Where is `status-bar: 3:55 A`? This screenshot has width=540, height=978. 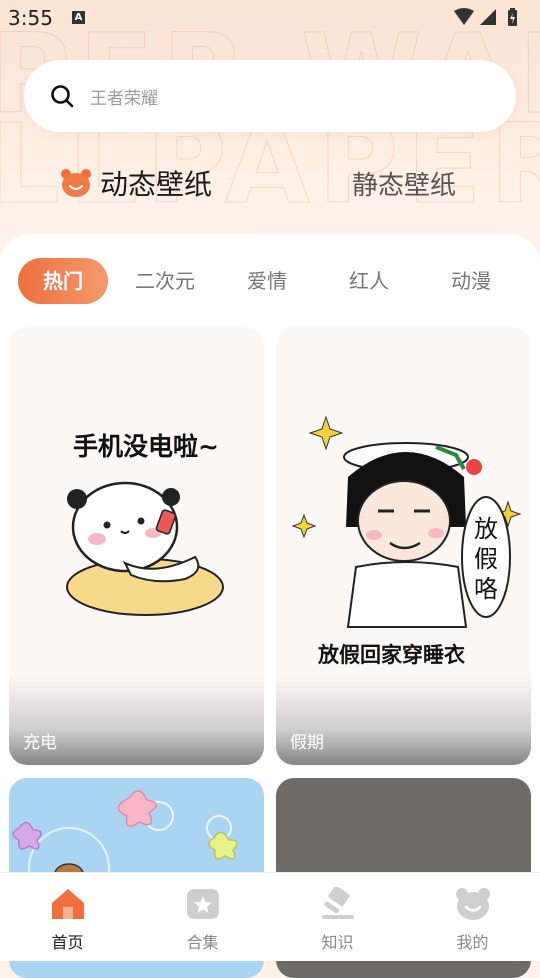 status-bar: 3:55 A is located at coordinates (270, 18).